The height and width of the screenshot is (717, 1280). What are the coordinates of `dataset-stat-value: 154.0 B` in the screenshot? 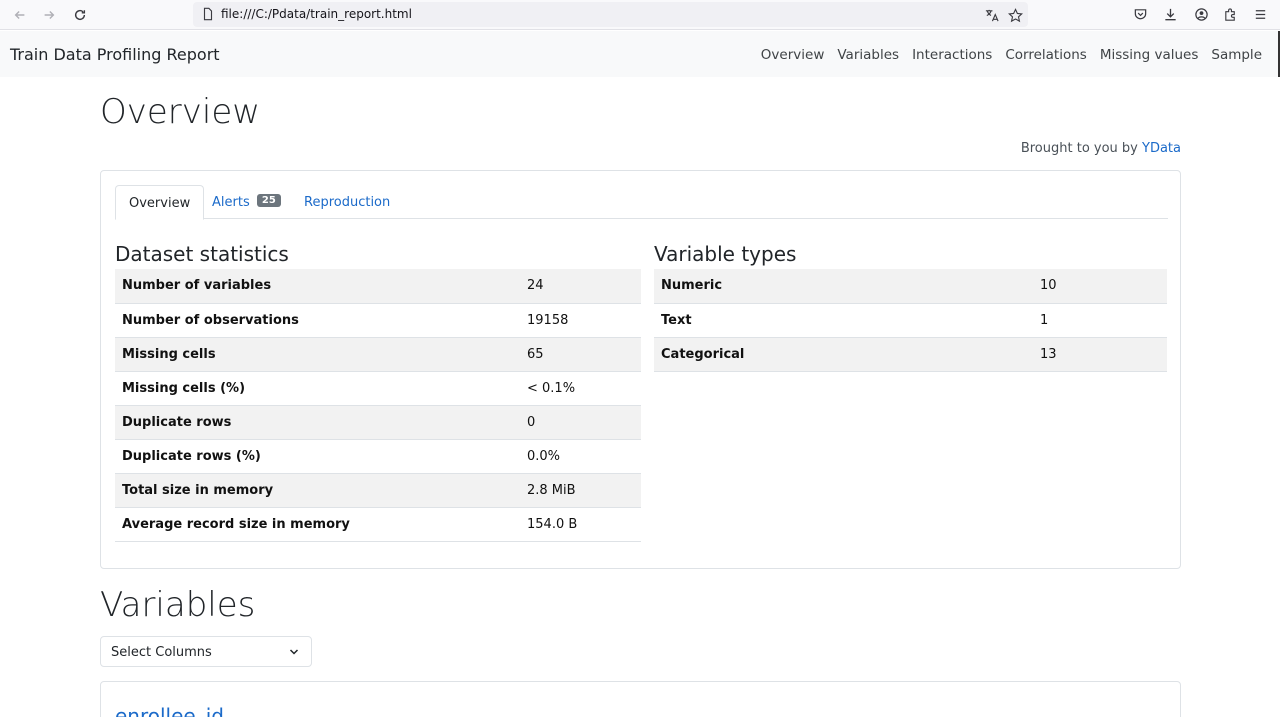 It's located at (552, 524).